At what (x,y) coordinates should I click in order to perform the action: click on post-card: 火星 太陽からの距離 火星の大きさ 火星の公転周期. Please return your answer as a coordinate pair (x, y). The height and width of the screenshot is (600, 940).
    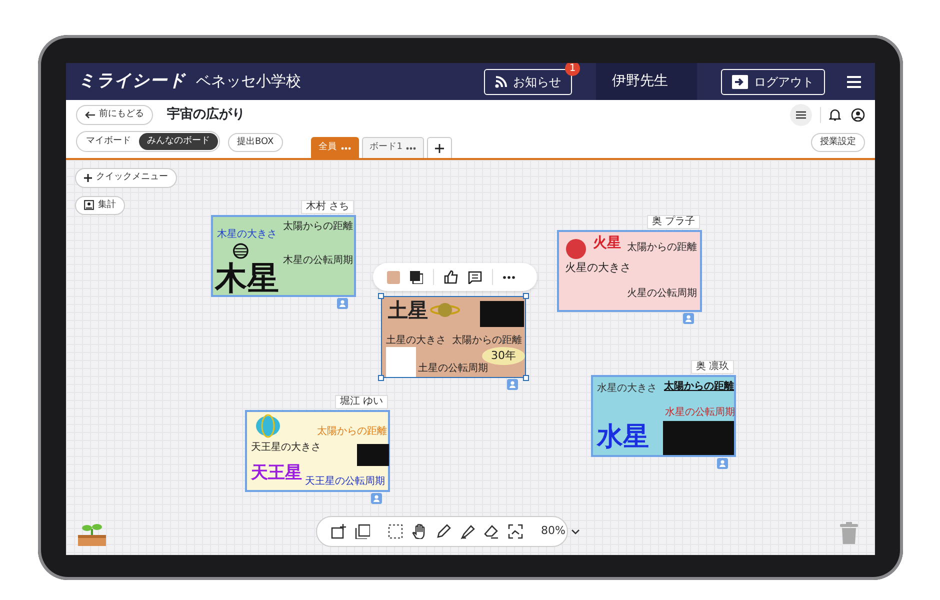
    Looking at the image, I should click on (629, 271).